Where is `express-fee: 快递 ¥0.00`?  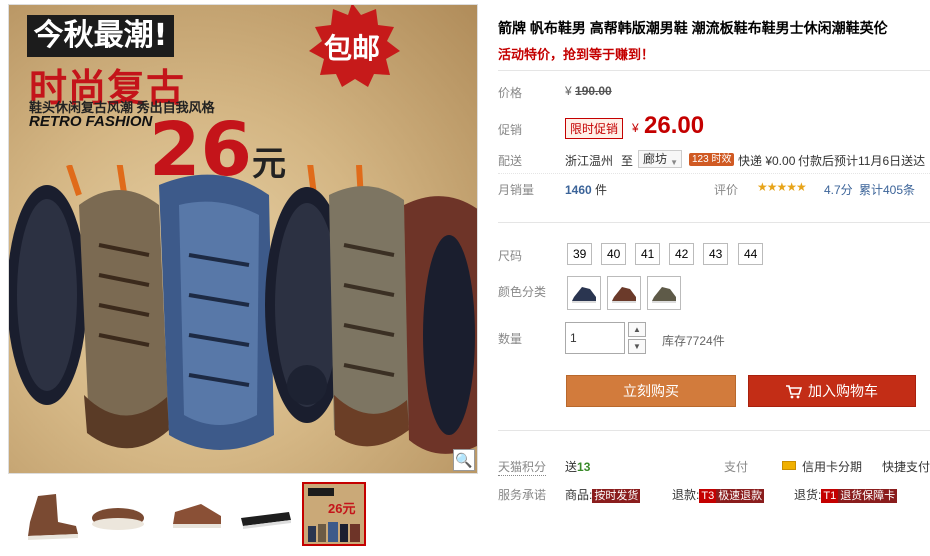 express-fee: 快递 ¥0.00 is located at coordinates (767, 161).